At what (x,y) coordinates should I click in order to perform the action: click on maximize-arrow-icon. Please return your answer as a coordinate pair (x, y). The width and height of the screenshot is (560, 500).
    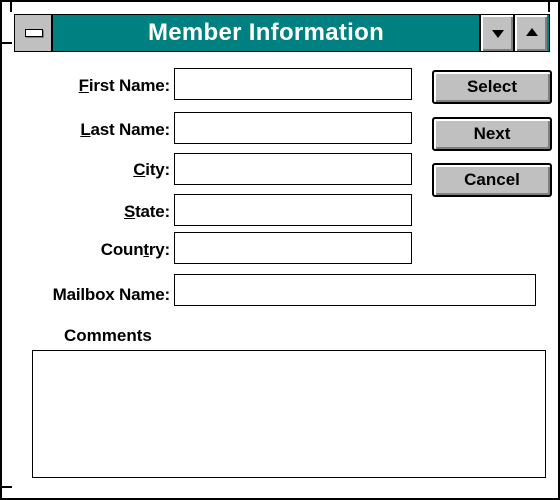
    Looking at the image, I should click on (532, 32).